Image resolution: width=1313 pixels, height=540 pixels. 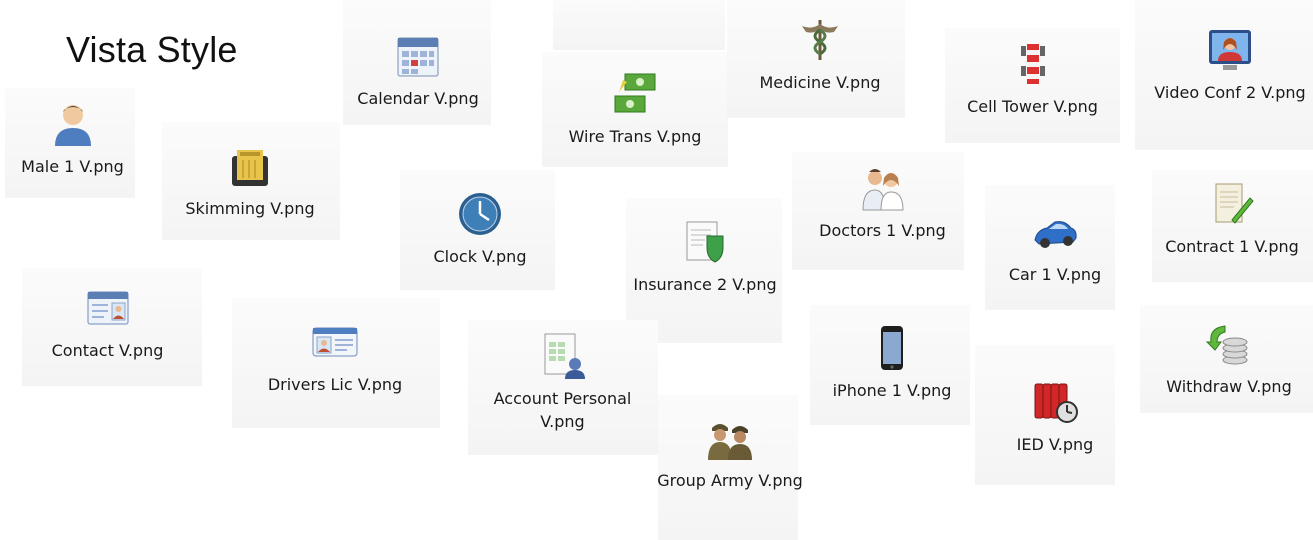 I want to click on page-title: Vista Style, so click(x=152, y=49).